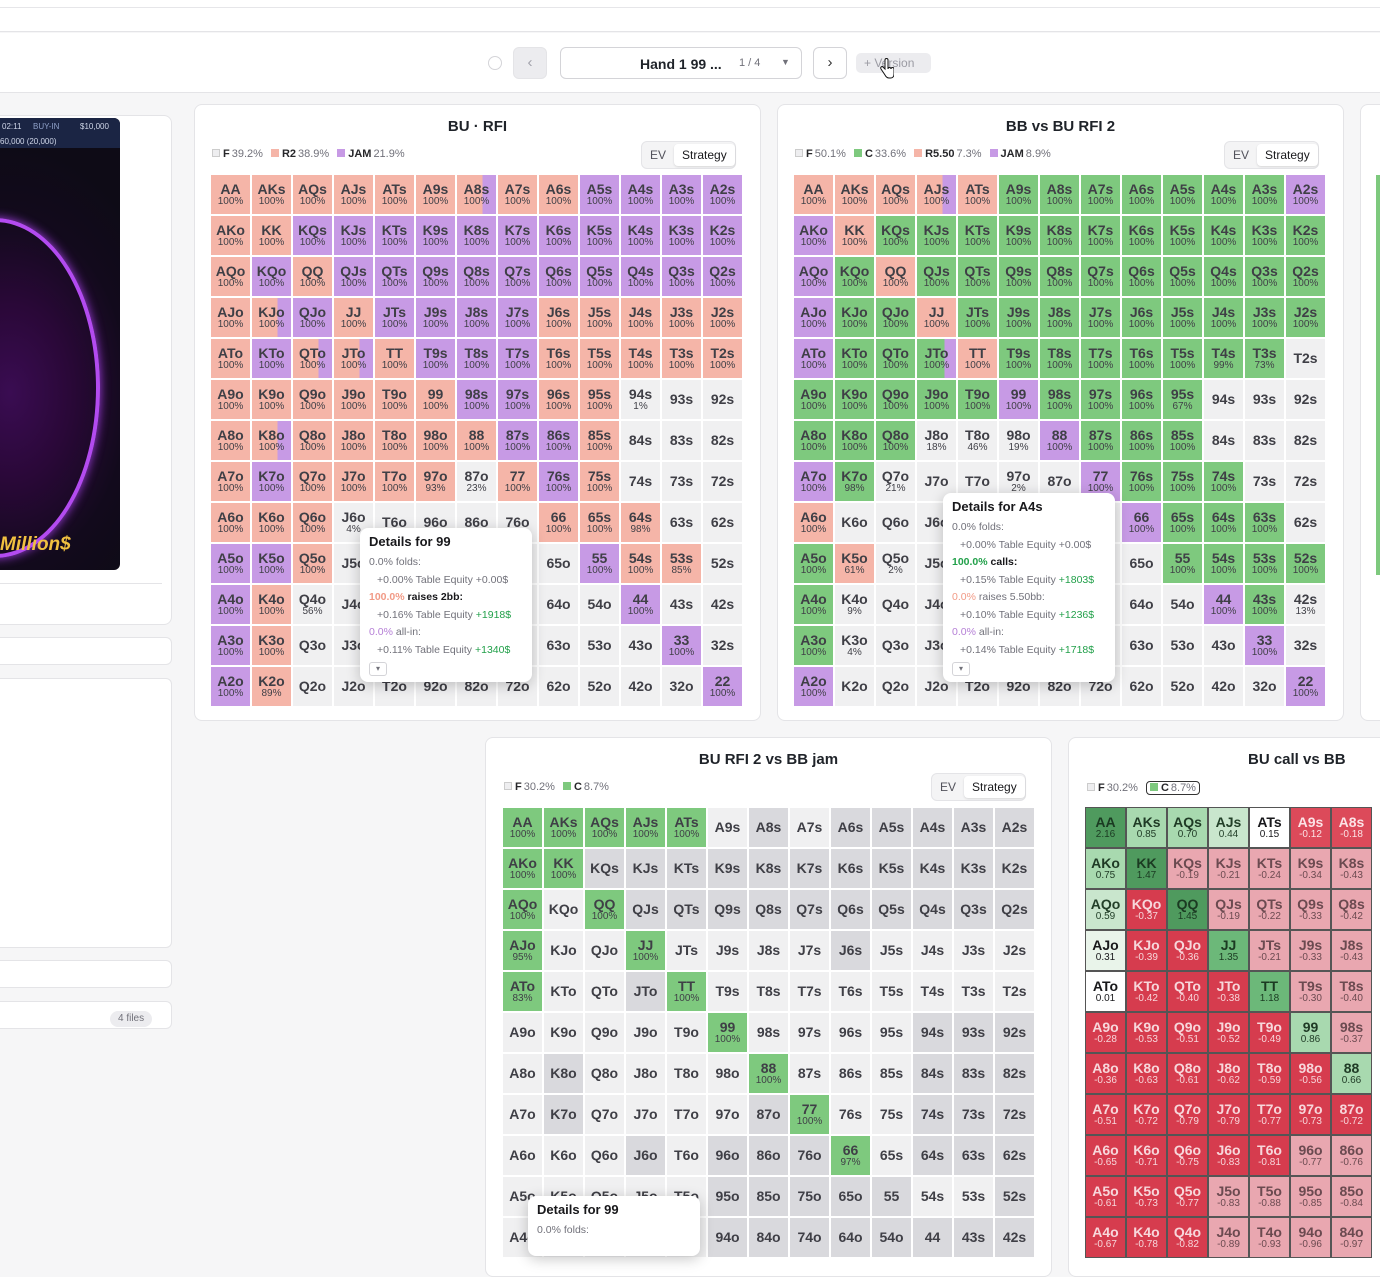  Describe the element at coordinates (435, 358) in the screenshot. I see `hand-cell: T9s 100%` at that location.